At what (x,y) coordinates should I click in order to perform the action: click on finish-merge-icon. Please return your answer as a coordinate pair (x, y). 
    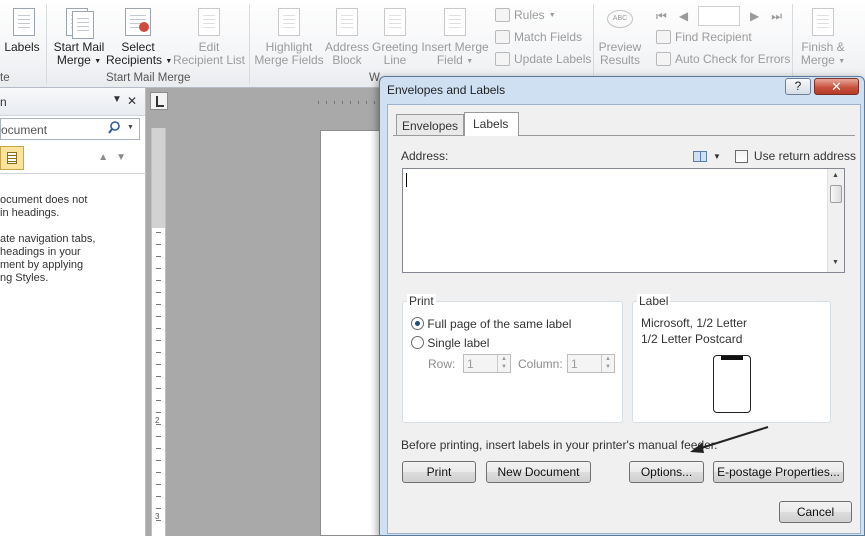
    Looking at the image, I should click on (823, 23).